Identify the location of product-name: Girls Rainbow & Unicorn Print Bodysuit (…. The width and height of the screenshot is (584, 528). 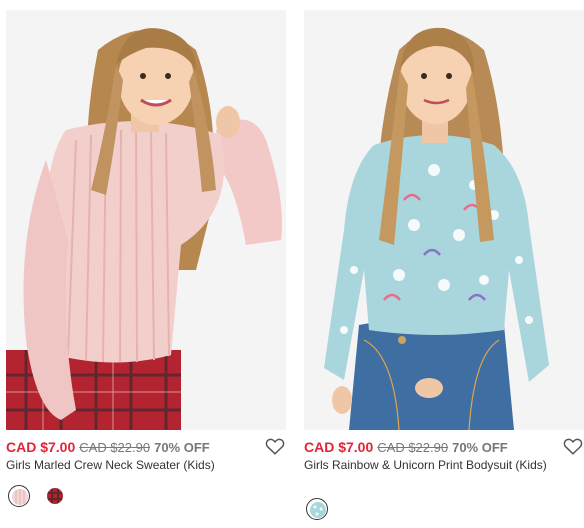
(429, 465).